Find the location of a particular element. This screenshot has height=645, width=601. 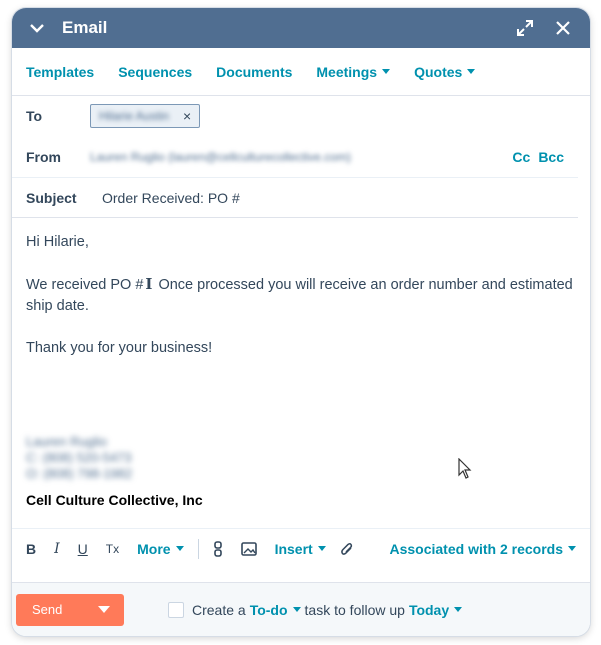

collapse-chevron-icon is located at coordinates (37, 28).